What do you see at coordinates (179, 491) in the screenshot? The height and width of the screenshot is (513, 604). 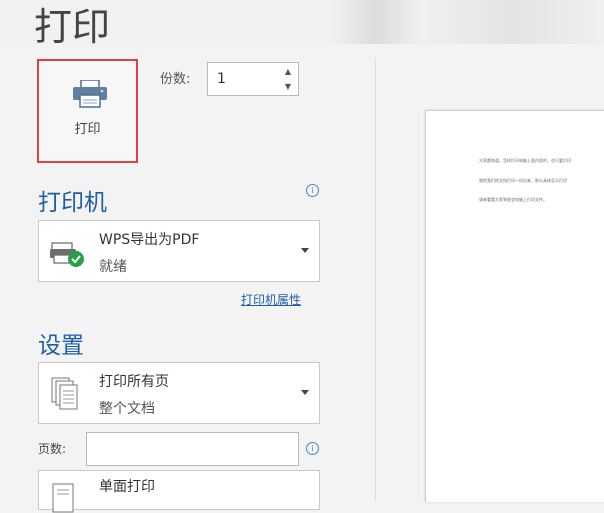 I see `print-sides-select: 单面打印` at bounding box center [179, 491].